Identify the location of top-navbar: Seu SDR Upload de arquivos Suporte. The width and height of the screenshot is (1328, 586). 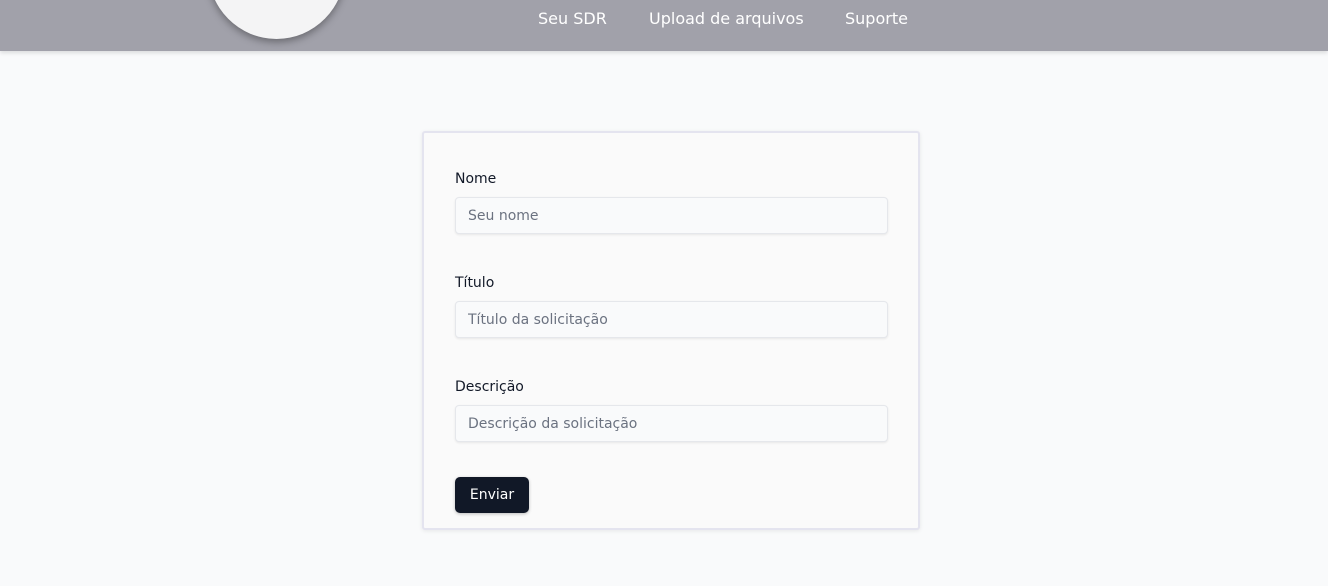
(664, 25).